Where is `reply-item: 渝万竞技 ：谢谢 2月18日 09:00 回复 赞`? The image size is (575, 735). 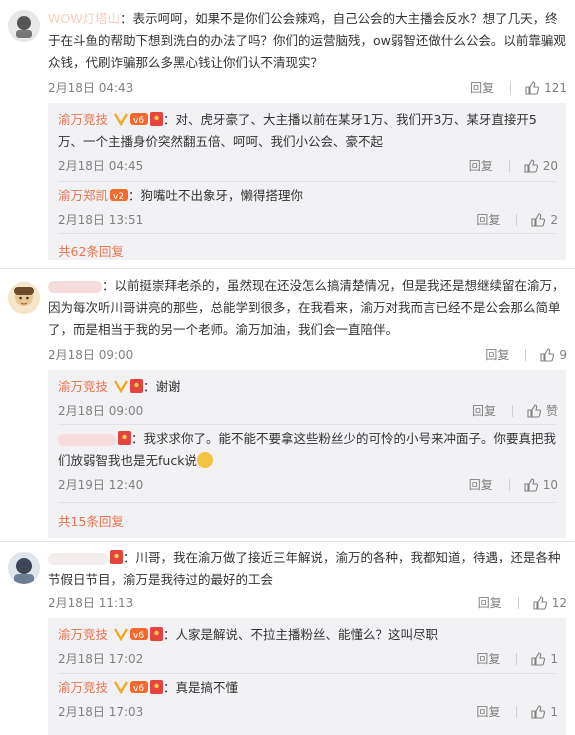
reply-item: 渝万竞技 ：谢谢 2月18日 09:00 回复 赞 is located at coordinates (308, 399).